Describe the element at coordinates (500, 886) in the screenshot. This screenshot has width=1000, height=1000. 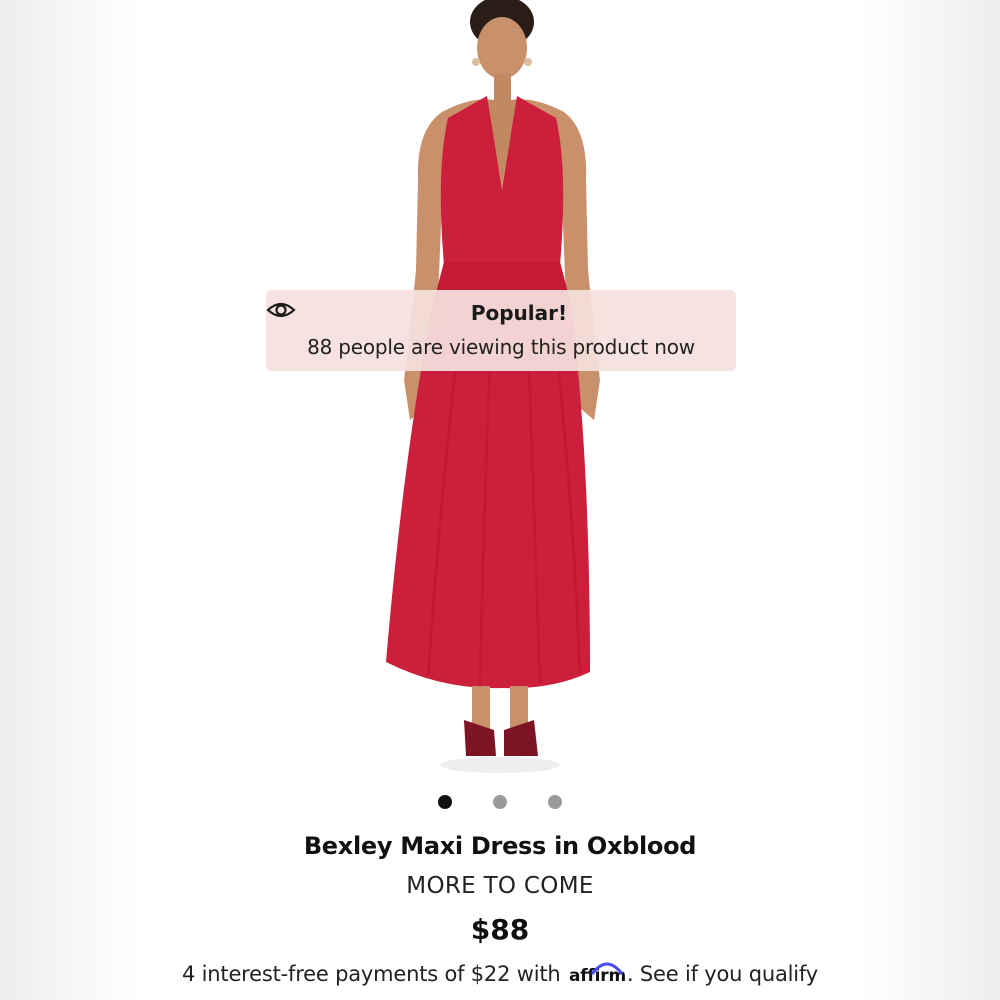
I see `brand-name: MORE TO COME` at that location.